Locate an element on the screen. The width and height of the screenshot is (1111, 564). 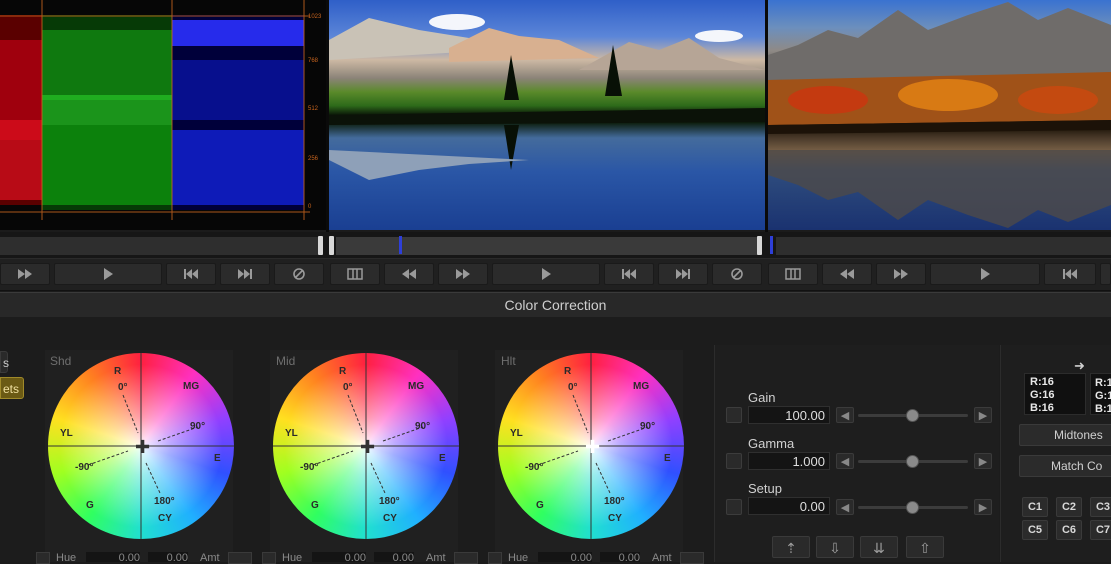
split-view-button is located at coordinates (355, 274).